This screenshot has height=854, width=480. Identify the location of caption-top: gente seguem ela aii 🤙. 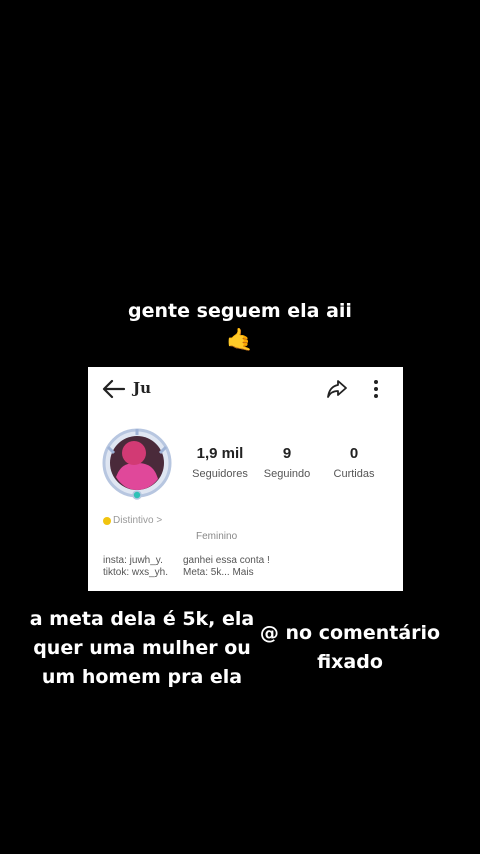
(240, 326).